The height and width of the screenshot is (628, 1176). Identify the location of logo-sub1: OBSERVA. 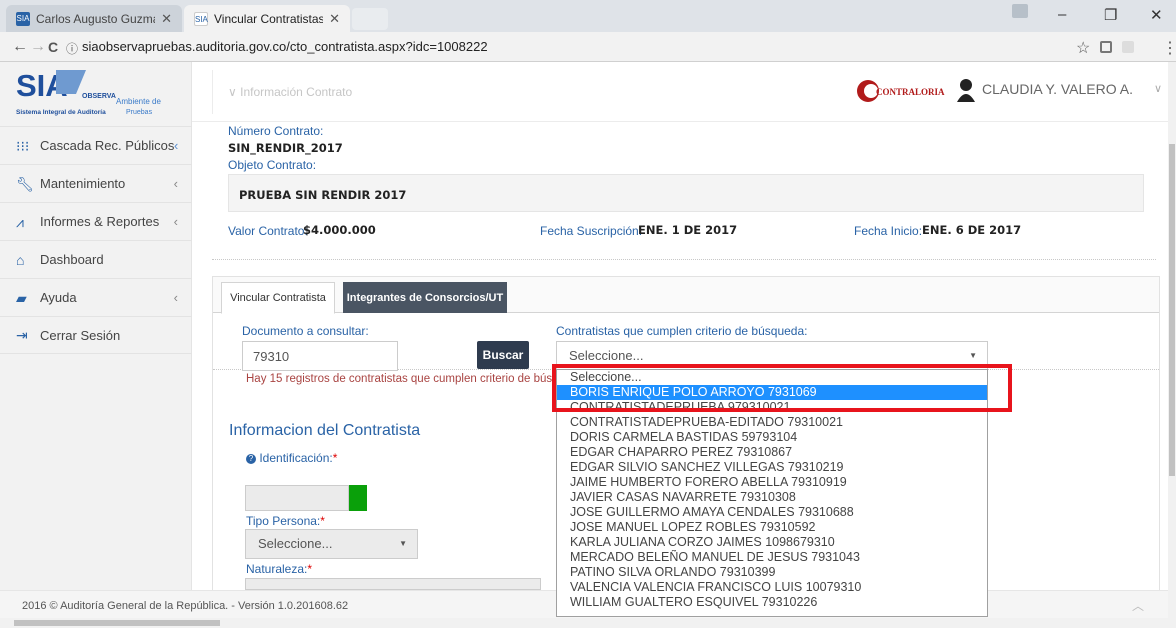
(99, 96).